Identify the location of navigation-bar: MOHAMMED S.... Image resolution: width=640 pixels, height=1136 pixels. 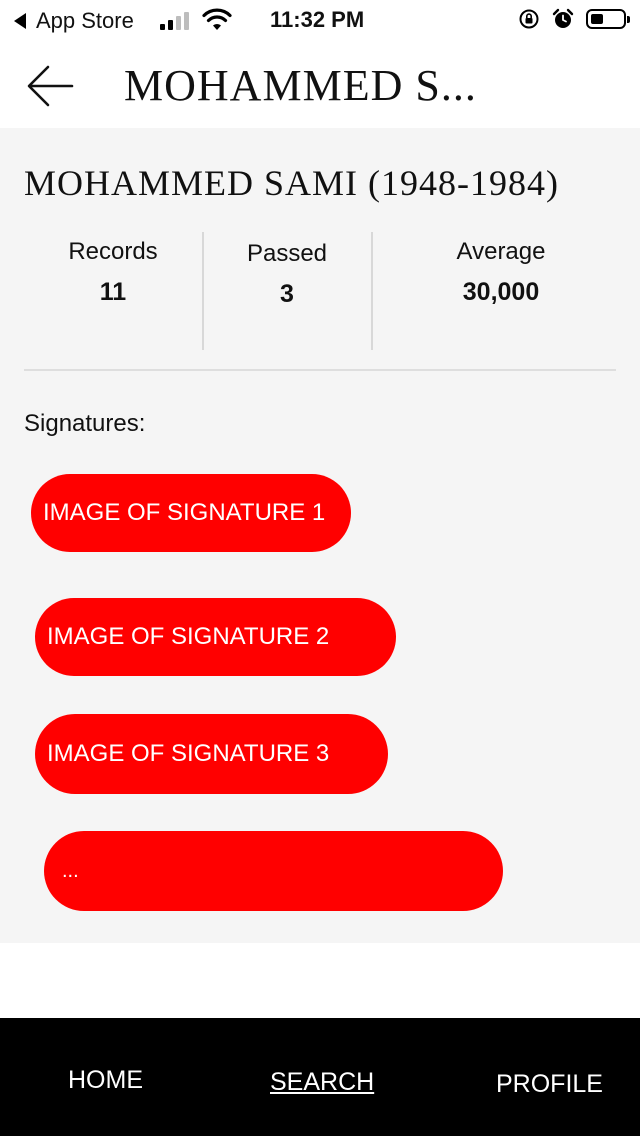
(320, 85).